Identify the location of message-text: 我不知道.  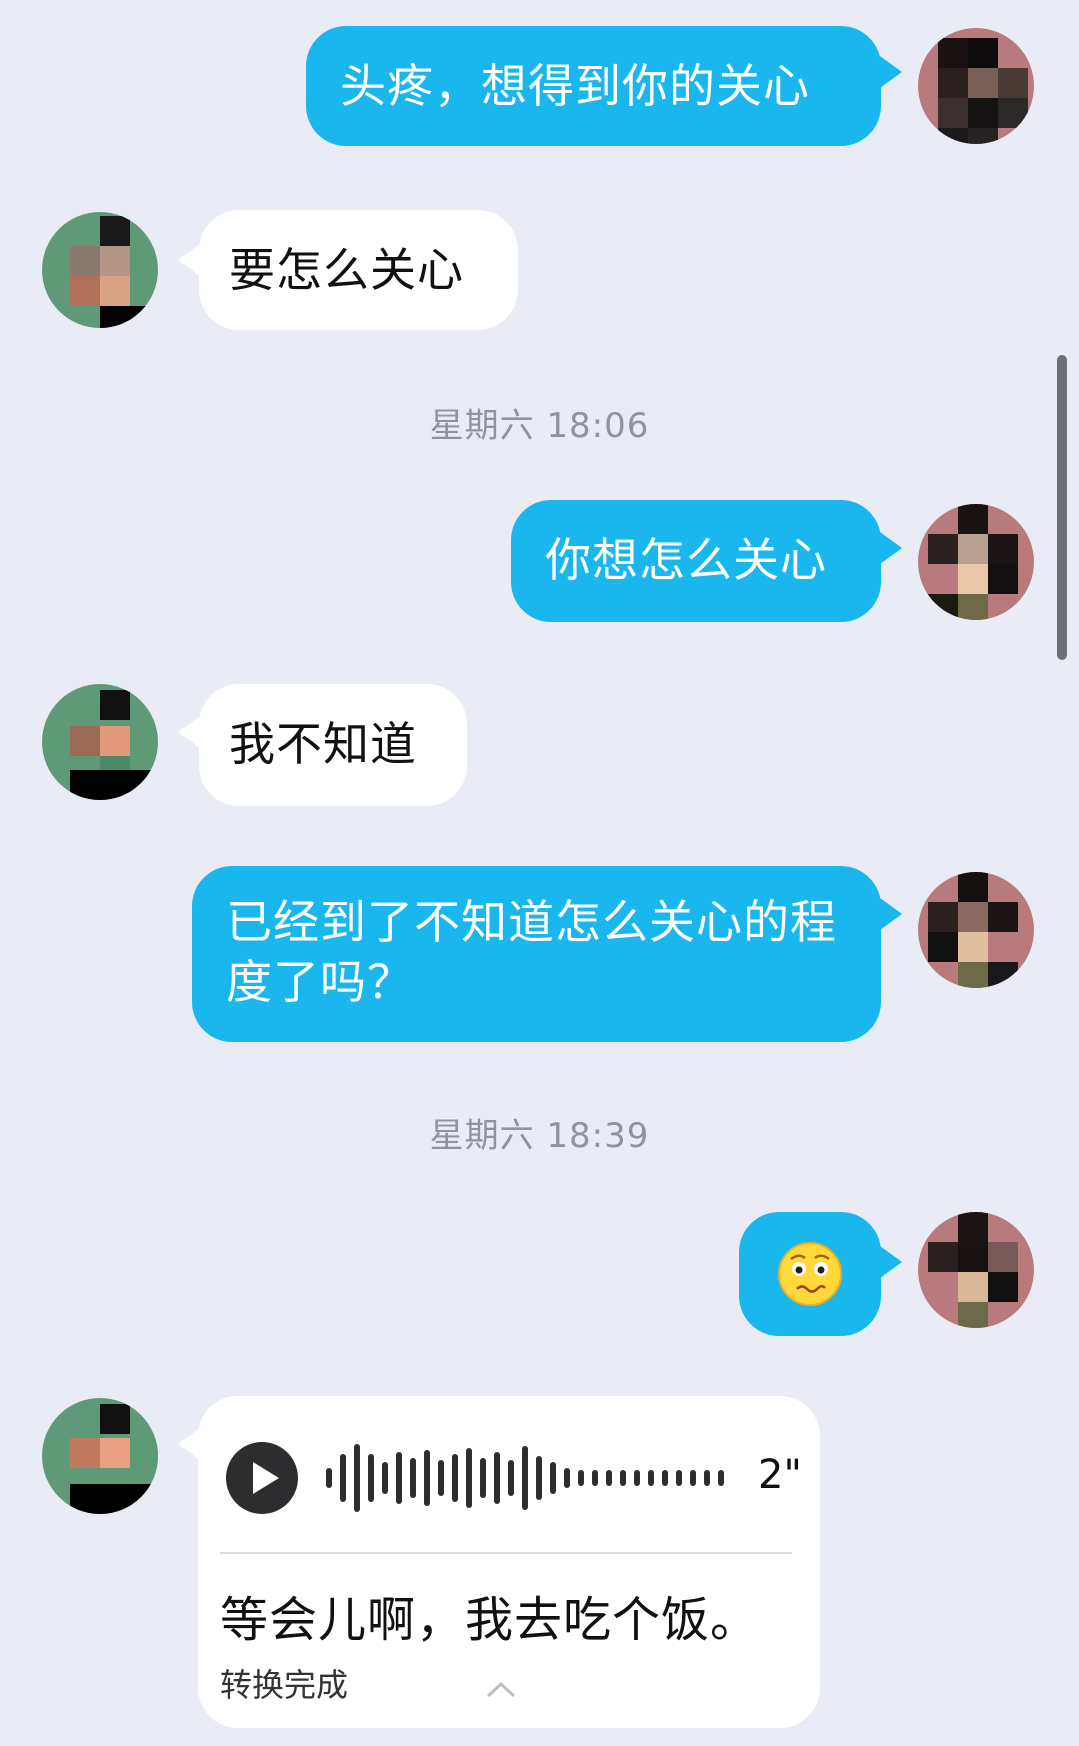
(323, 744).